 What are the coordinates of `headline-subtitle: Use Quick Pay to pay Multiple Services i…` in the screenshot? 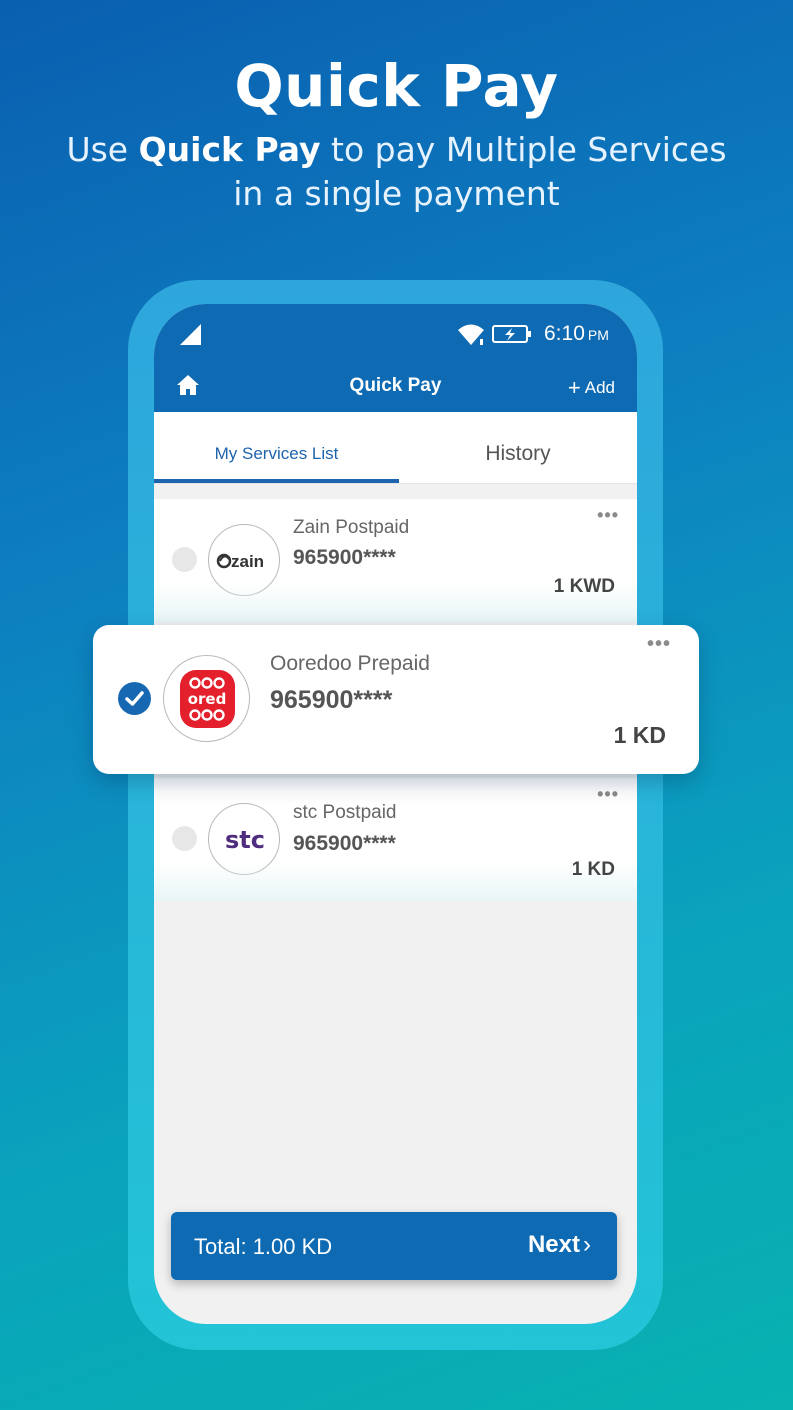 It's located at (396, 172).